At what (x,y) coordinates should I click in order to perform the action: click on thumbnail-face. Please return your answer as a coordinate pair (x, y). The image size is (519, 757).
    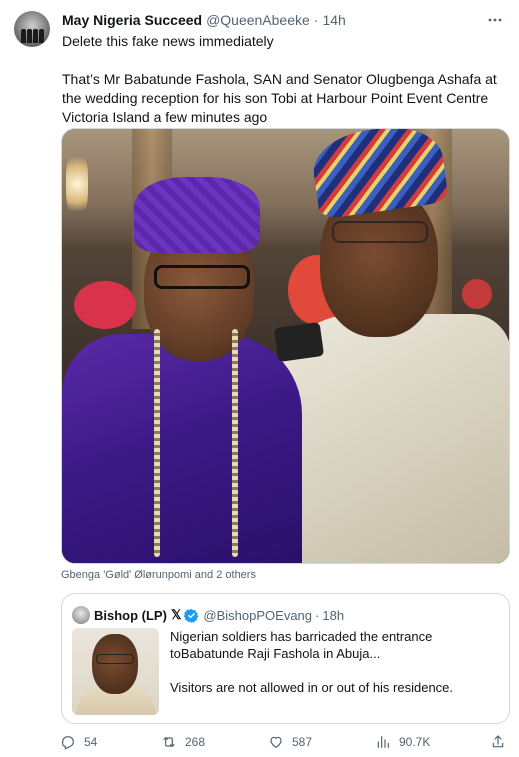
    Looking at the image, I should click on (115, 664).